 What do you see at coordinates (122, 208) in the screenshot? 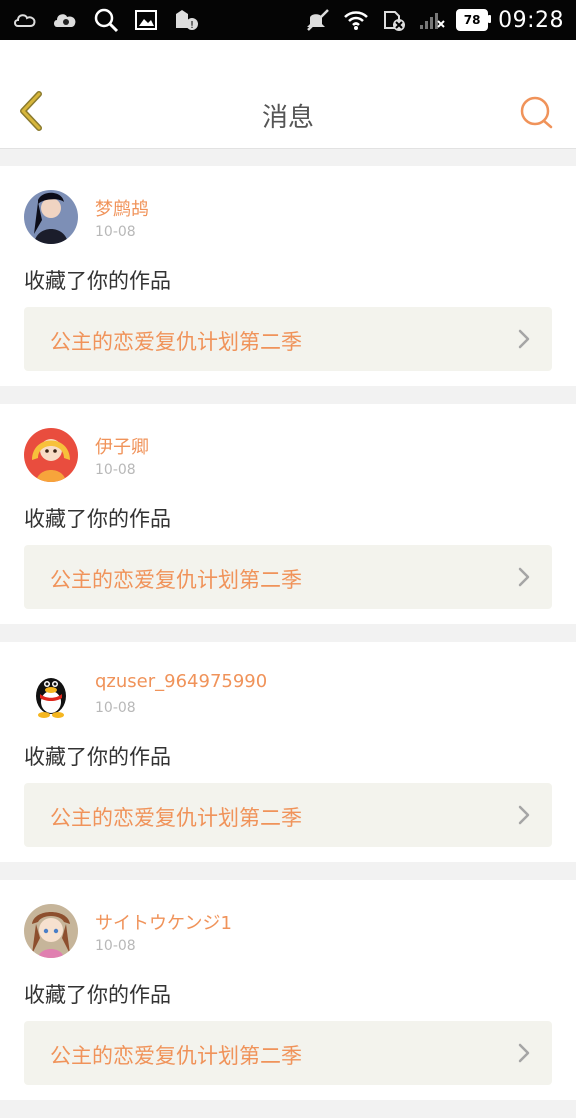
I see `user-name: 梦鹧鸪` at bounding box center [122, 208].